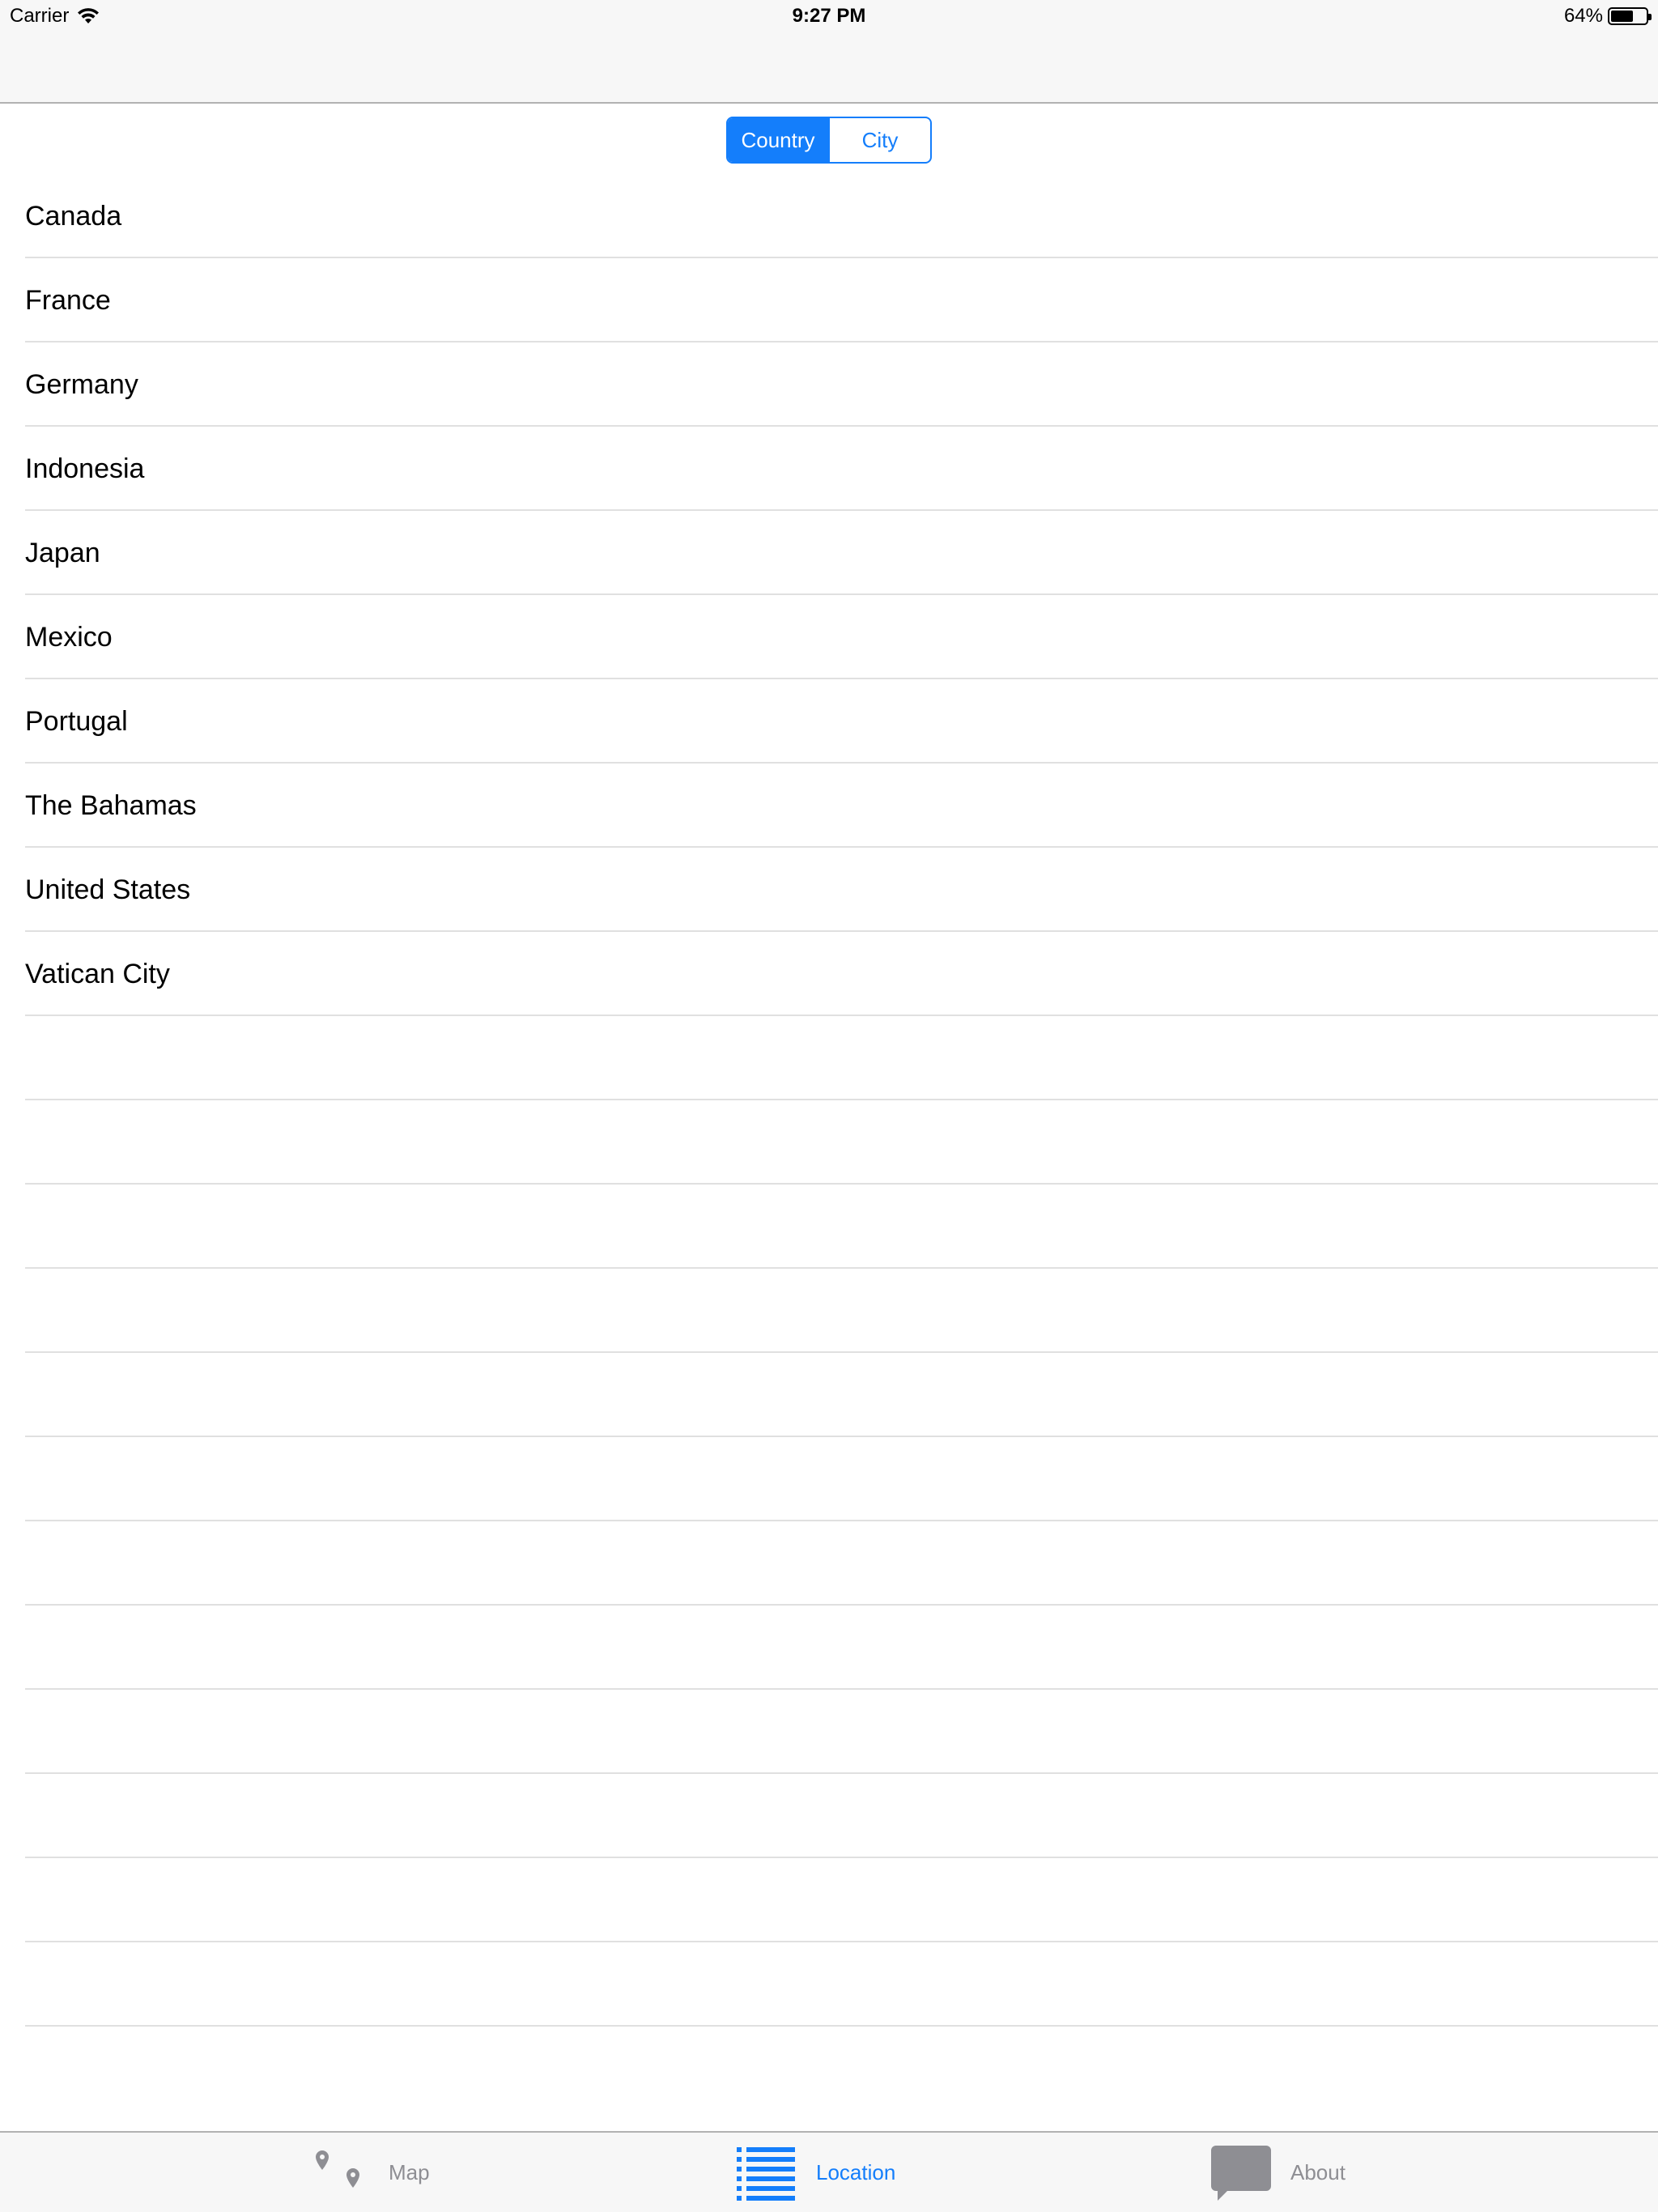  Describe the element at coordinates (108, 890) in the screenshot. I see `list-item-label: United States` at that location.